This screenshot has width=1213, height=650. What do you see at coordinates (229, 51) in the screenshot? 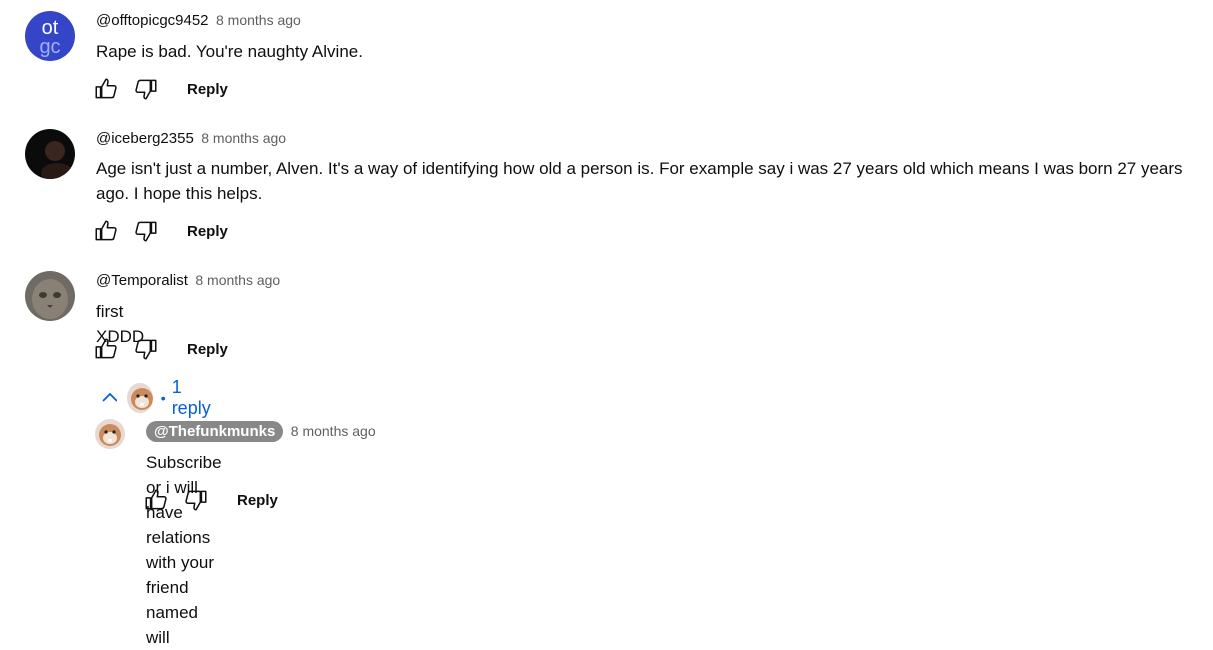
I see `comment-text: Rape is bad. You're naughty Alvine.` at bounding box center [229, 51].